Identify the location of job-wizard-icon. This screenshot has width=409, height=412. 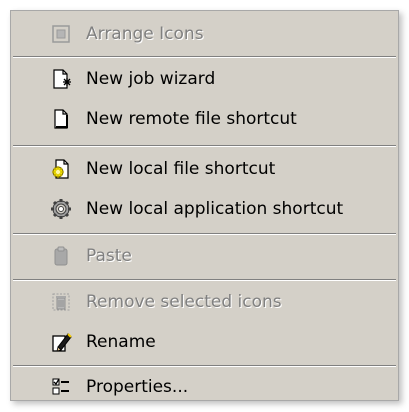
(61, 79).